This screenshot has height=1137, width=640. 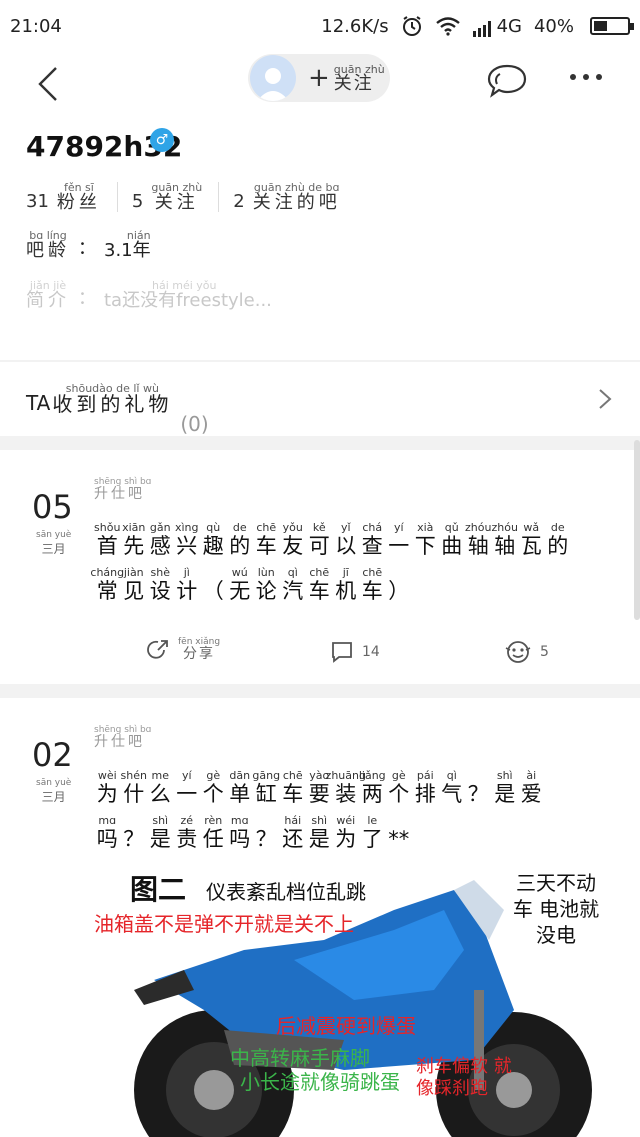 I want to click on chat-bubble-icon, so click(x=507, y=81).